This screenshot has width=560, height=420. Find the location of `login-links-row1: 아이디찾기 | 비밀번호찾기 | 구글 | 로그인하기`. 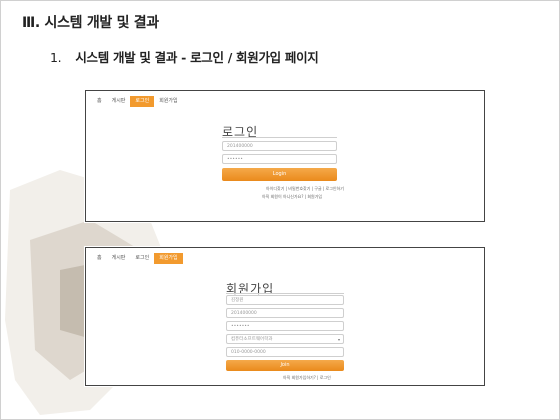

login-links-row1: 아이디찾기 | 비밀번호찾기 | 구글 | 로그인하기 is located at coordinates (305, 189).